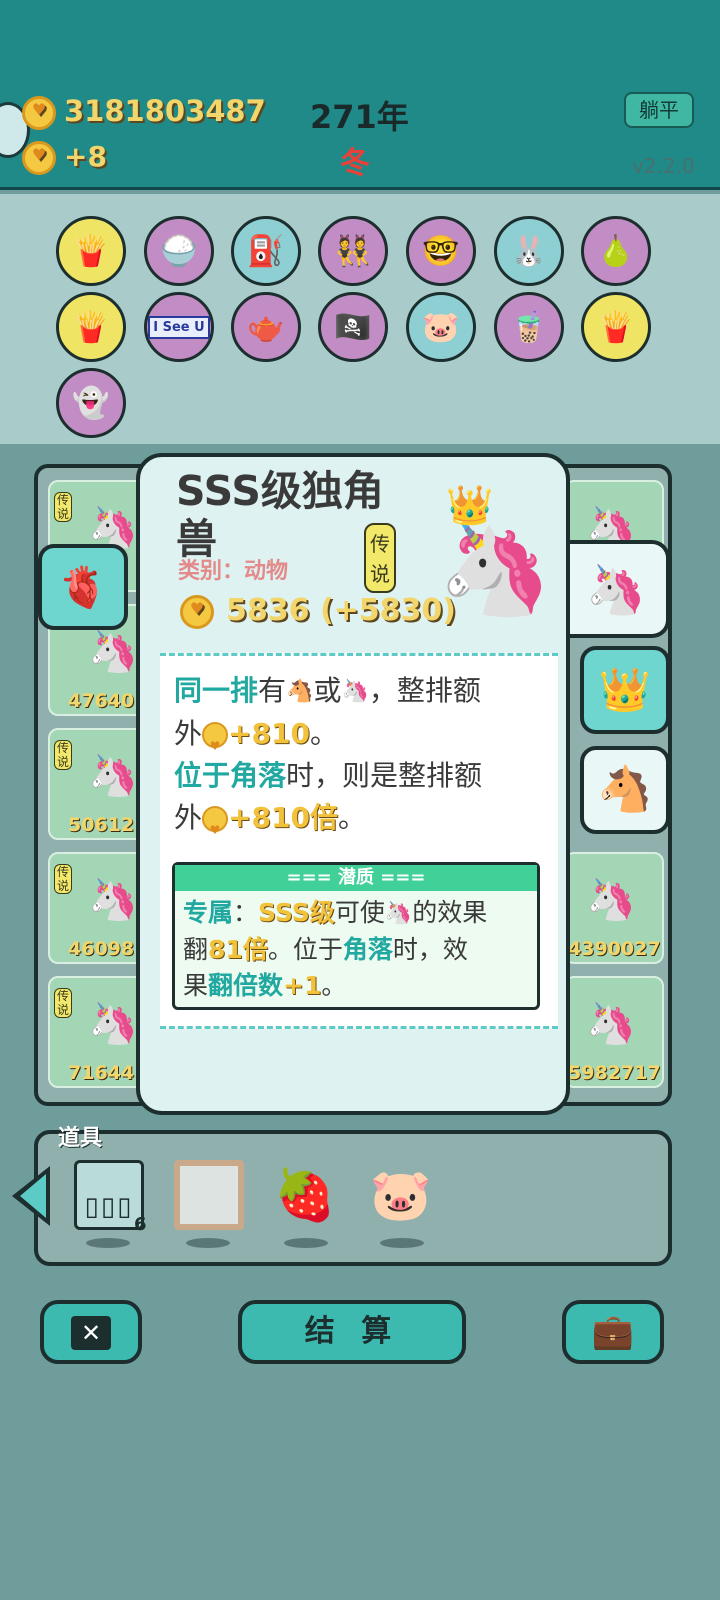  I want to click on pot-text: 果, so click(196, 985).